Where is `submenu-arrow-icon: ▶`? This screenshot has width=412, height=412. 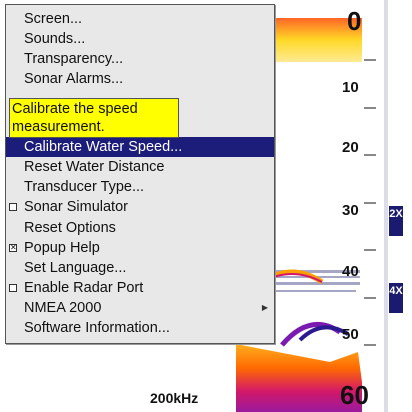 submenu-arrow-icon: ▶ is located at coordinates (264, 307).